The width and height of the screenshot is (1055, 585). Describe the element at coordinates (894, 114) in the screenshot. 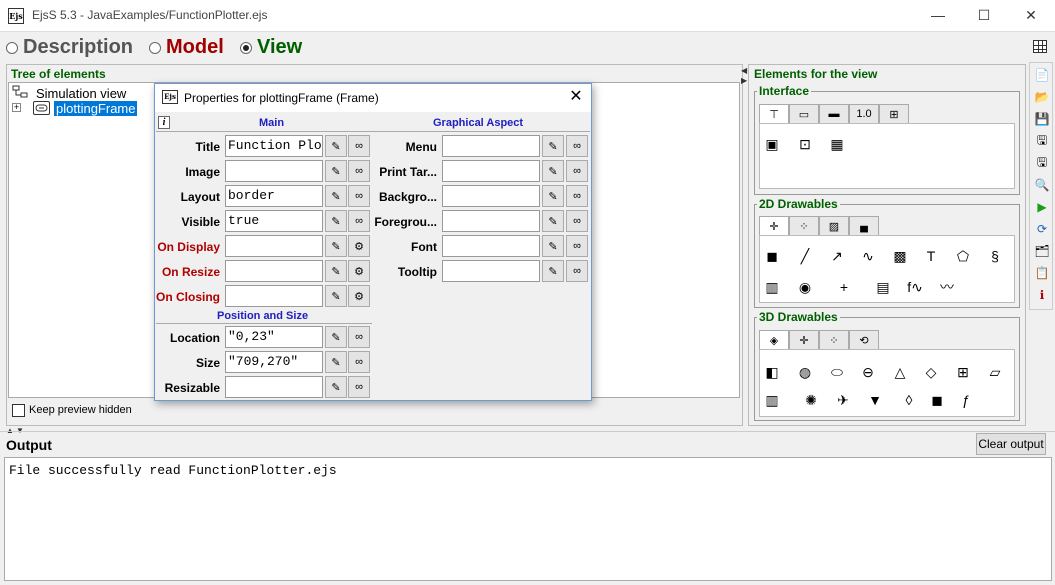

I see `interface-tab-more: ⊞` at that location.